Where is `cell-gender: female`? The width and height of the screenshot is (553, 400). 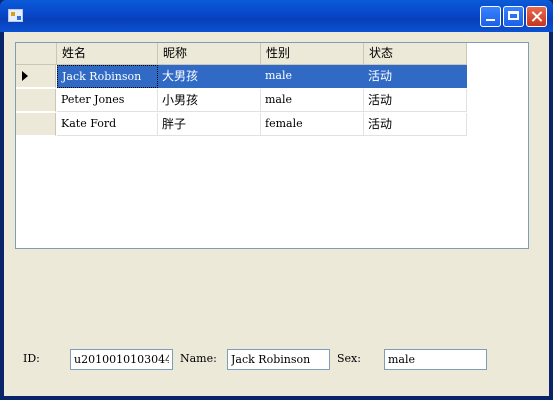 cell-gender: female is located at coordinates (312, 124).